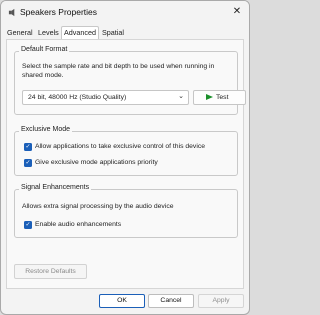 The height and width of the screenshot is (315, 320). Describe the element at coordinates (59, 12) in the screenshot. I see `window-title: Speakers Properties` at that location.